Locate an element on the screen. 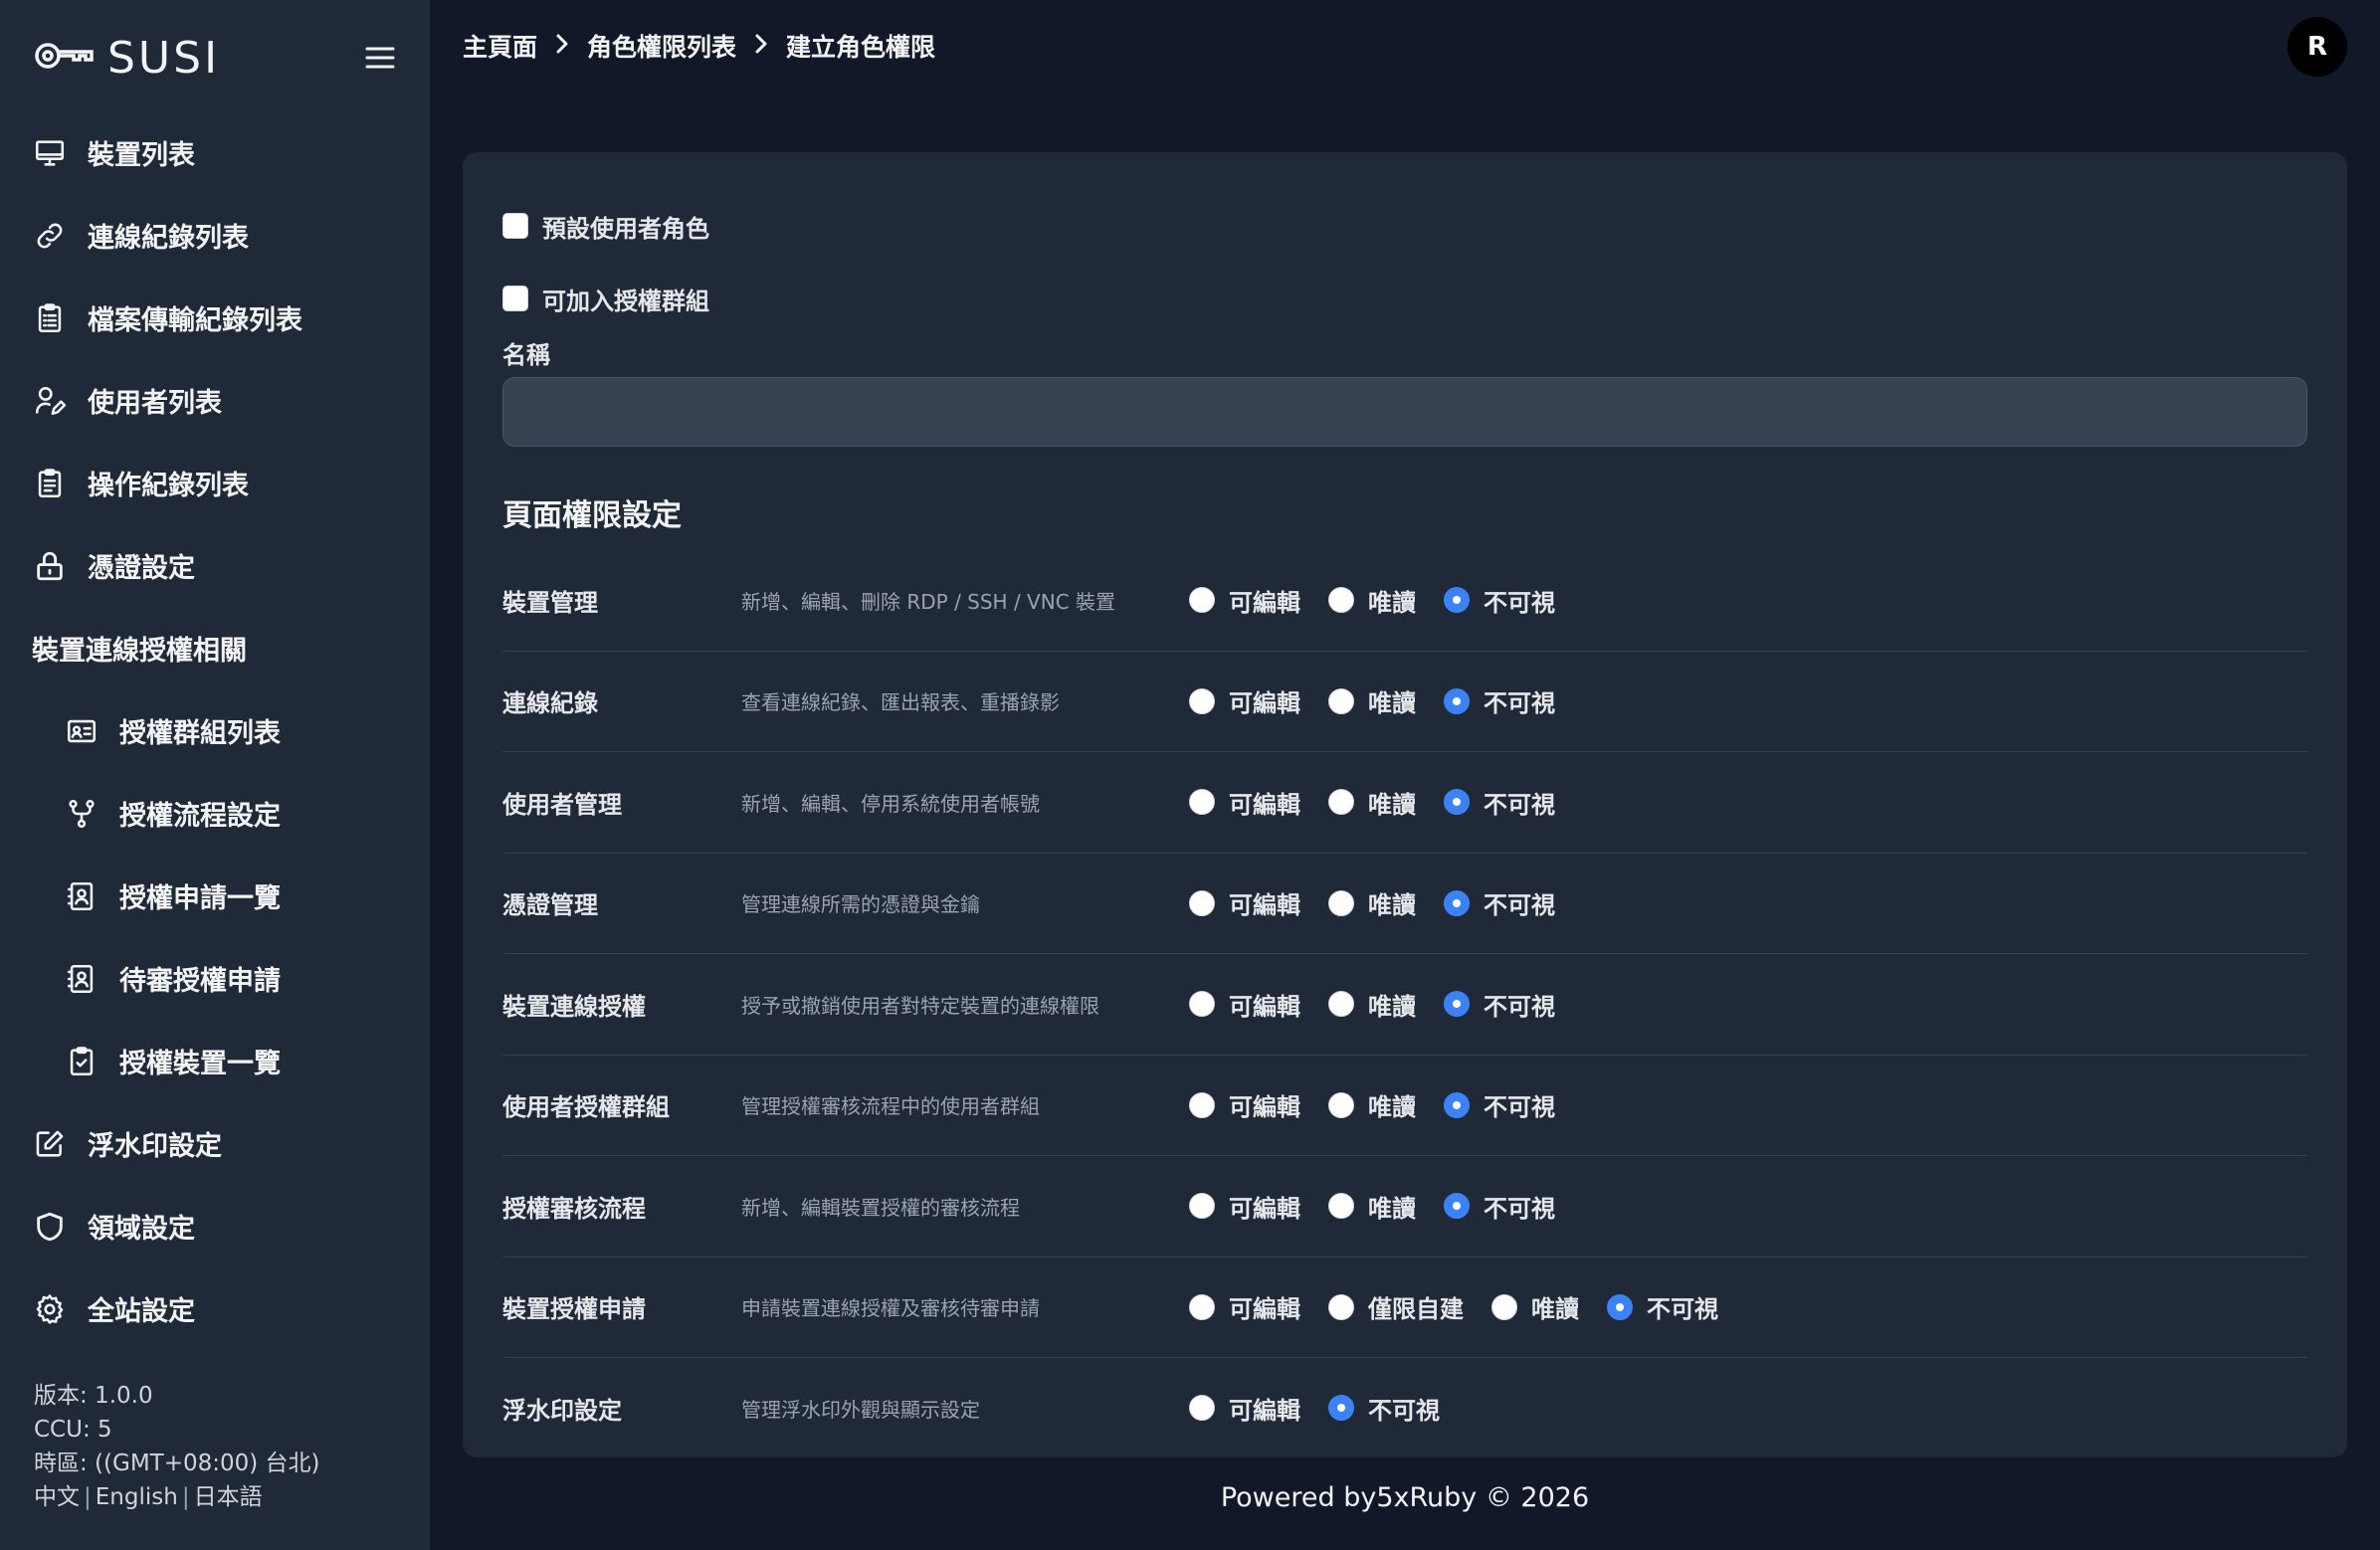 The height and width of the screenshot is (1550, 2380). default-role-checkbox is located at coordinates (515, 226).